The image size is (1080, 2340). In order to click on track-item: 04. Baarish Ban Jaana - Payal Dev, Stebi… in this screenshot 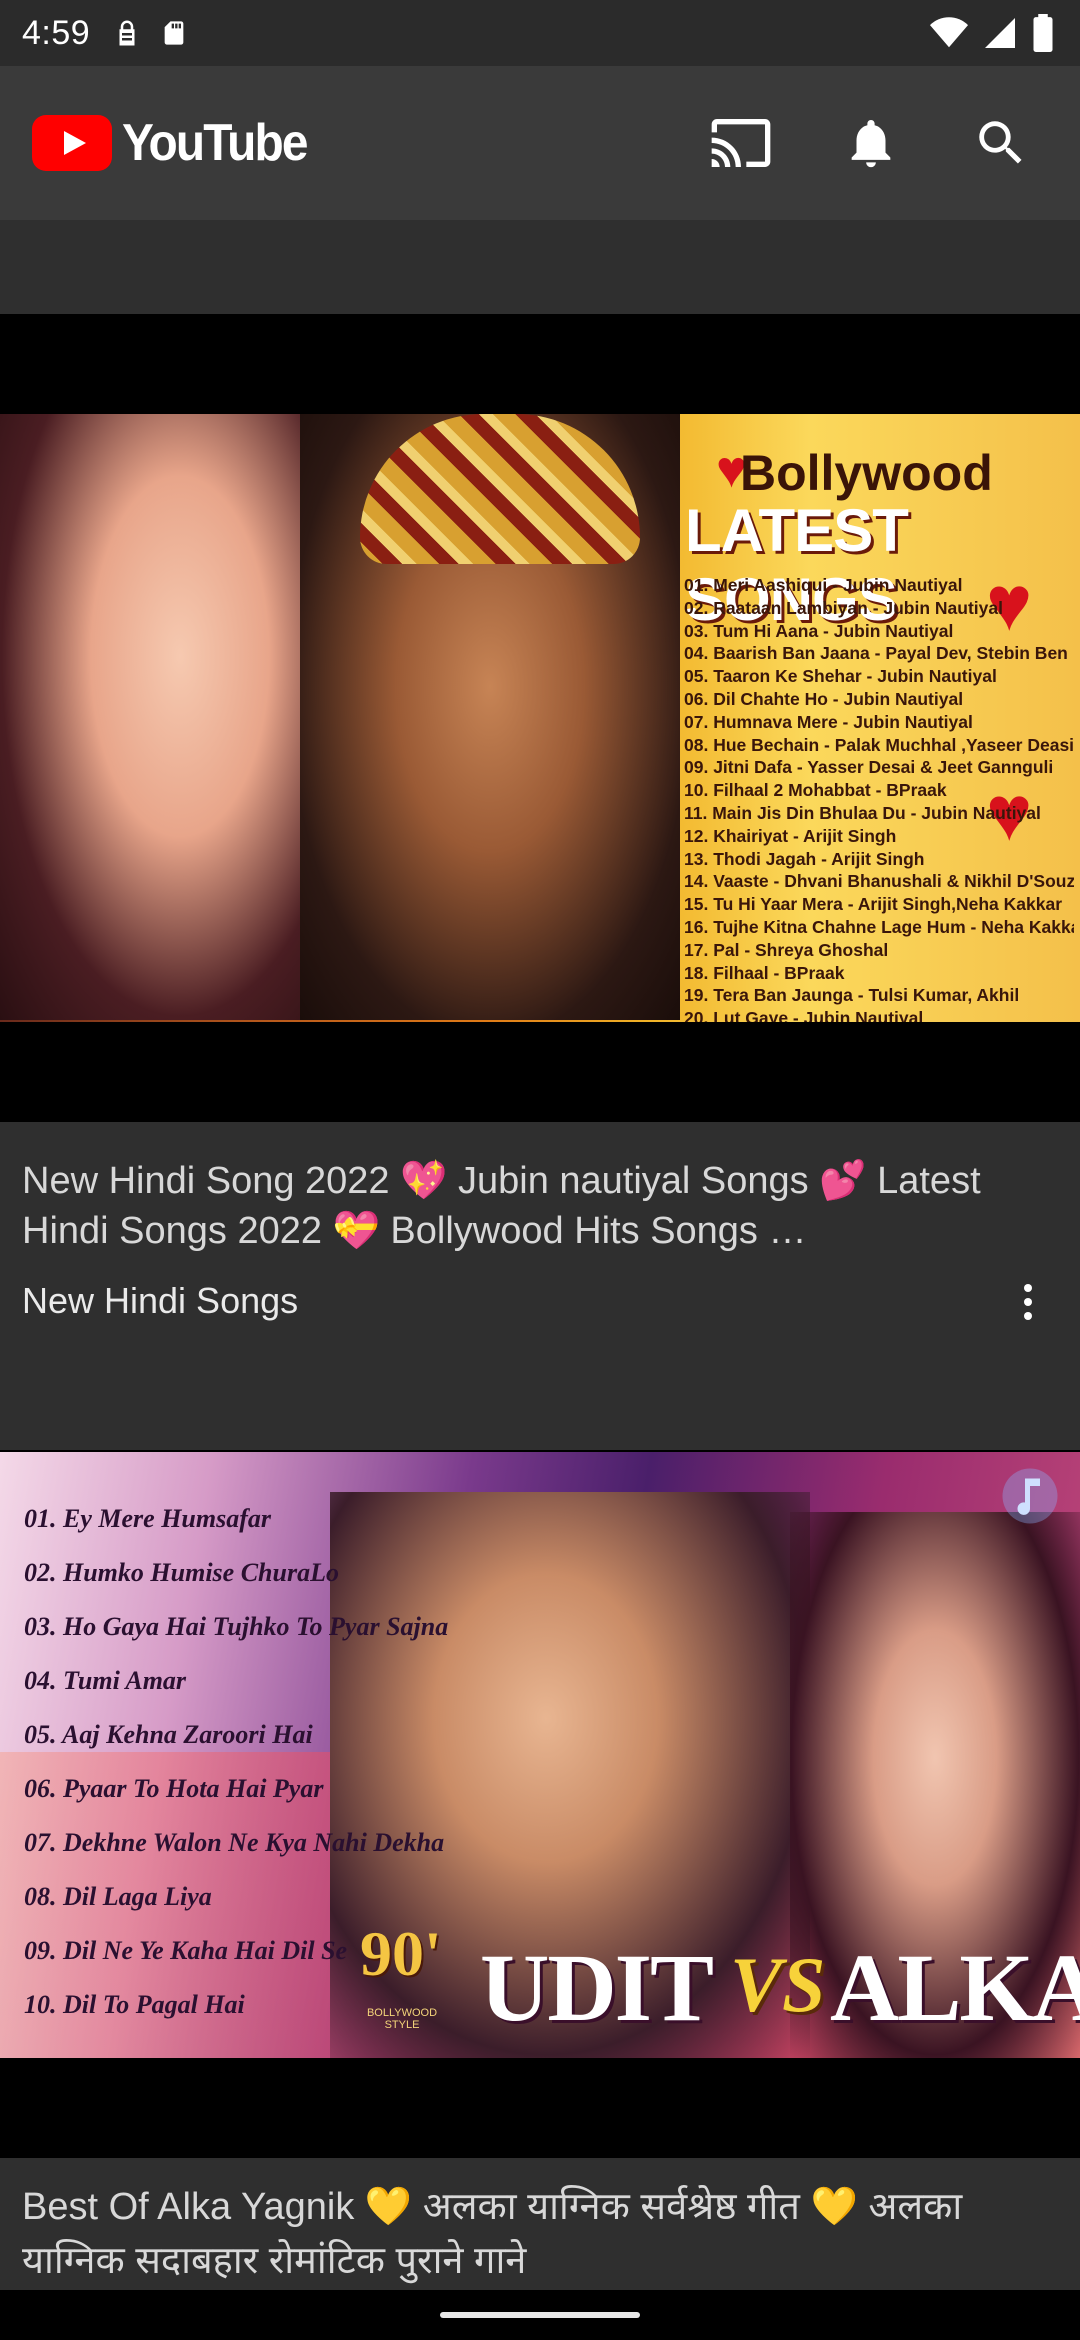, I will do `click(876, 653)`.